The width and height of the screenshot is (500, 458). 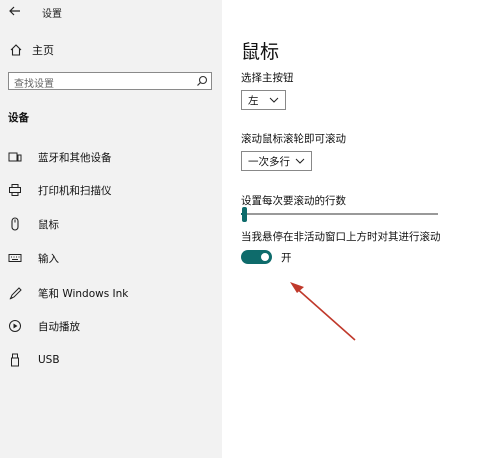 What do you see at coordinates (286, 258) in the screenshot?
I see `toggle-state-label: 开` at bounding box center [286, 258].